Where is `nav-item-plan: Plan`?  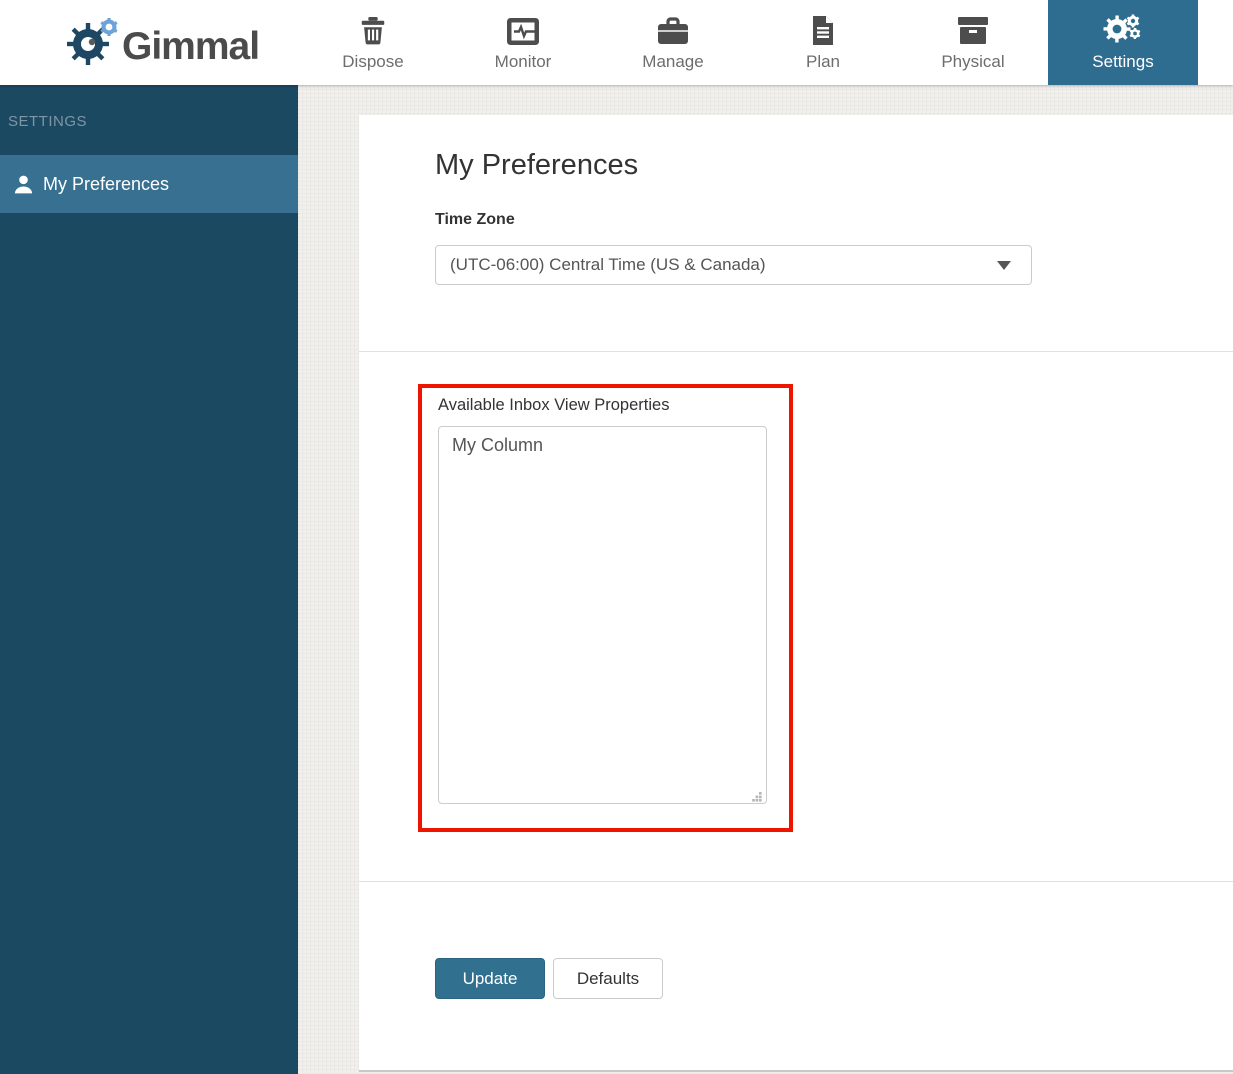
nav-item-plan: Plan is located at coordinates (823, 42).